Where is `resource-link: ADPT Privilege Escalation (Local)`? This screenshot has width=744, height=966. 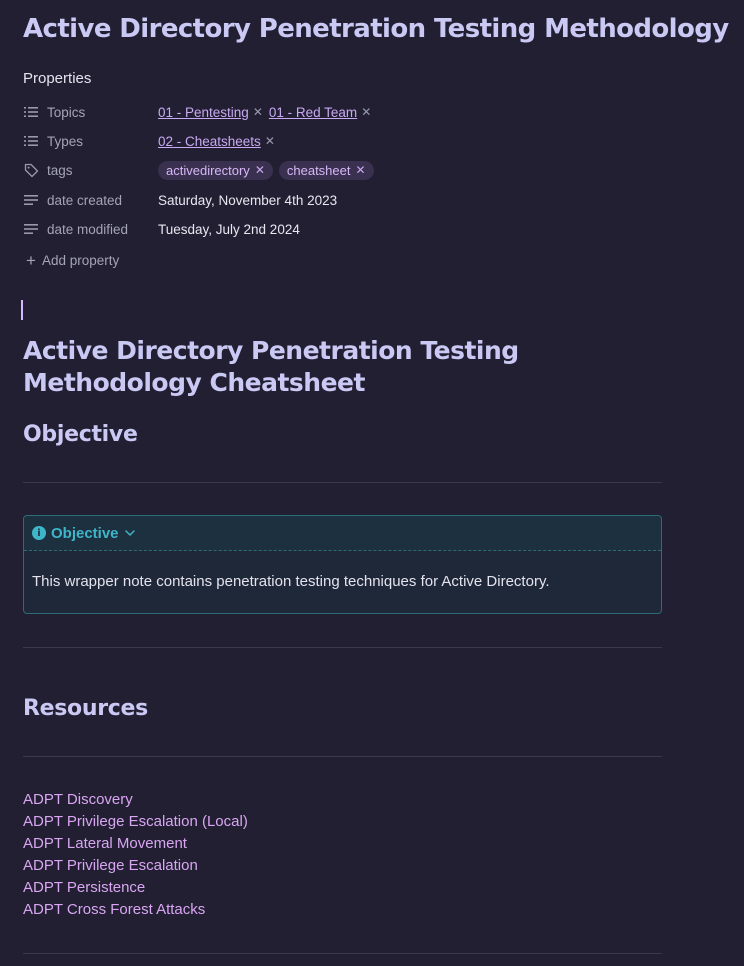
resource-link: ADPT Privilege Escalation (Local) is located at coordinates (135, 822).